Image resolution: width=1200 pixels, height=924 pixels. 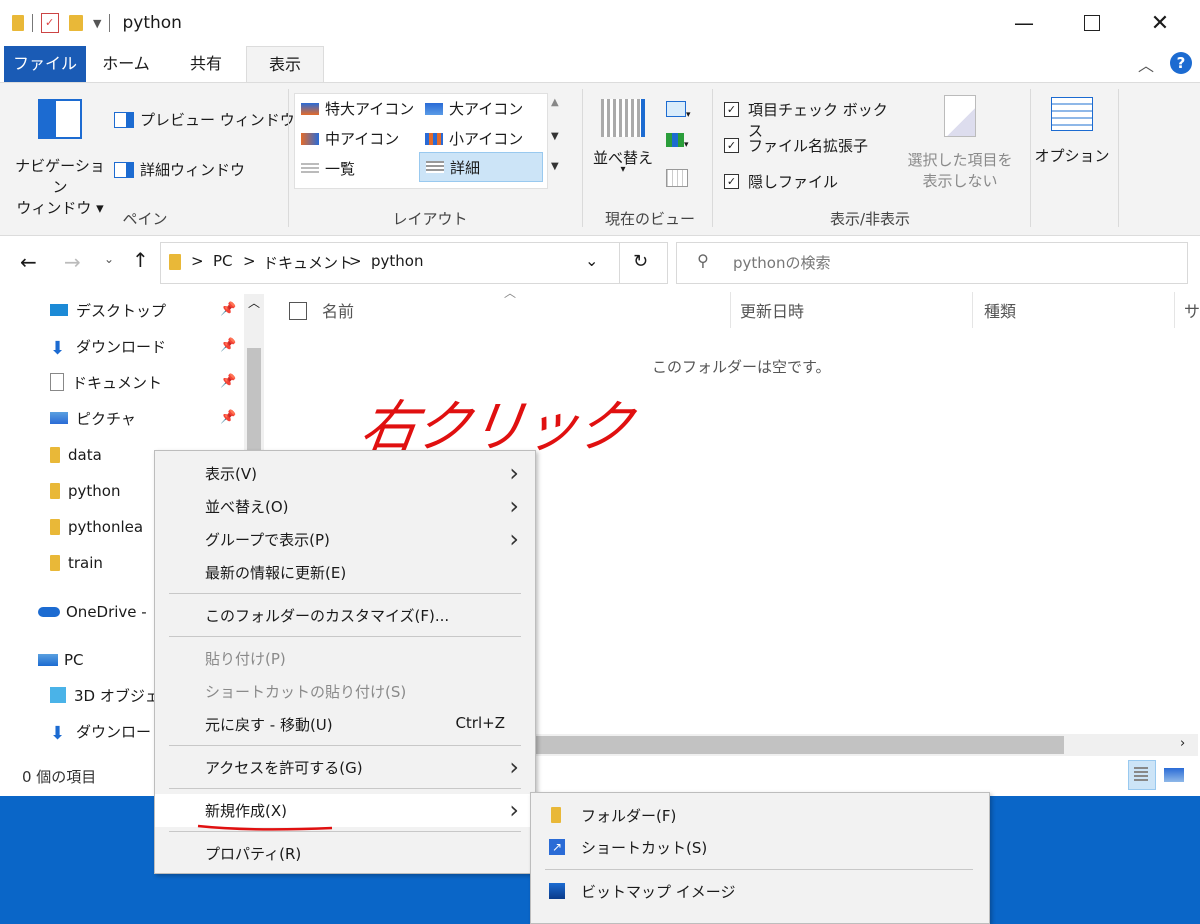 I want to click on preview-pane-button: プレビュー ウィンドウ, so click(x=204, y=119).